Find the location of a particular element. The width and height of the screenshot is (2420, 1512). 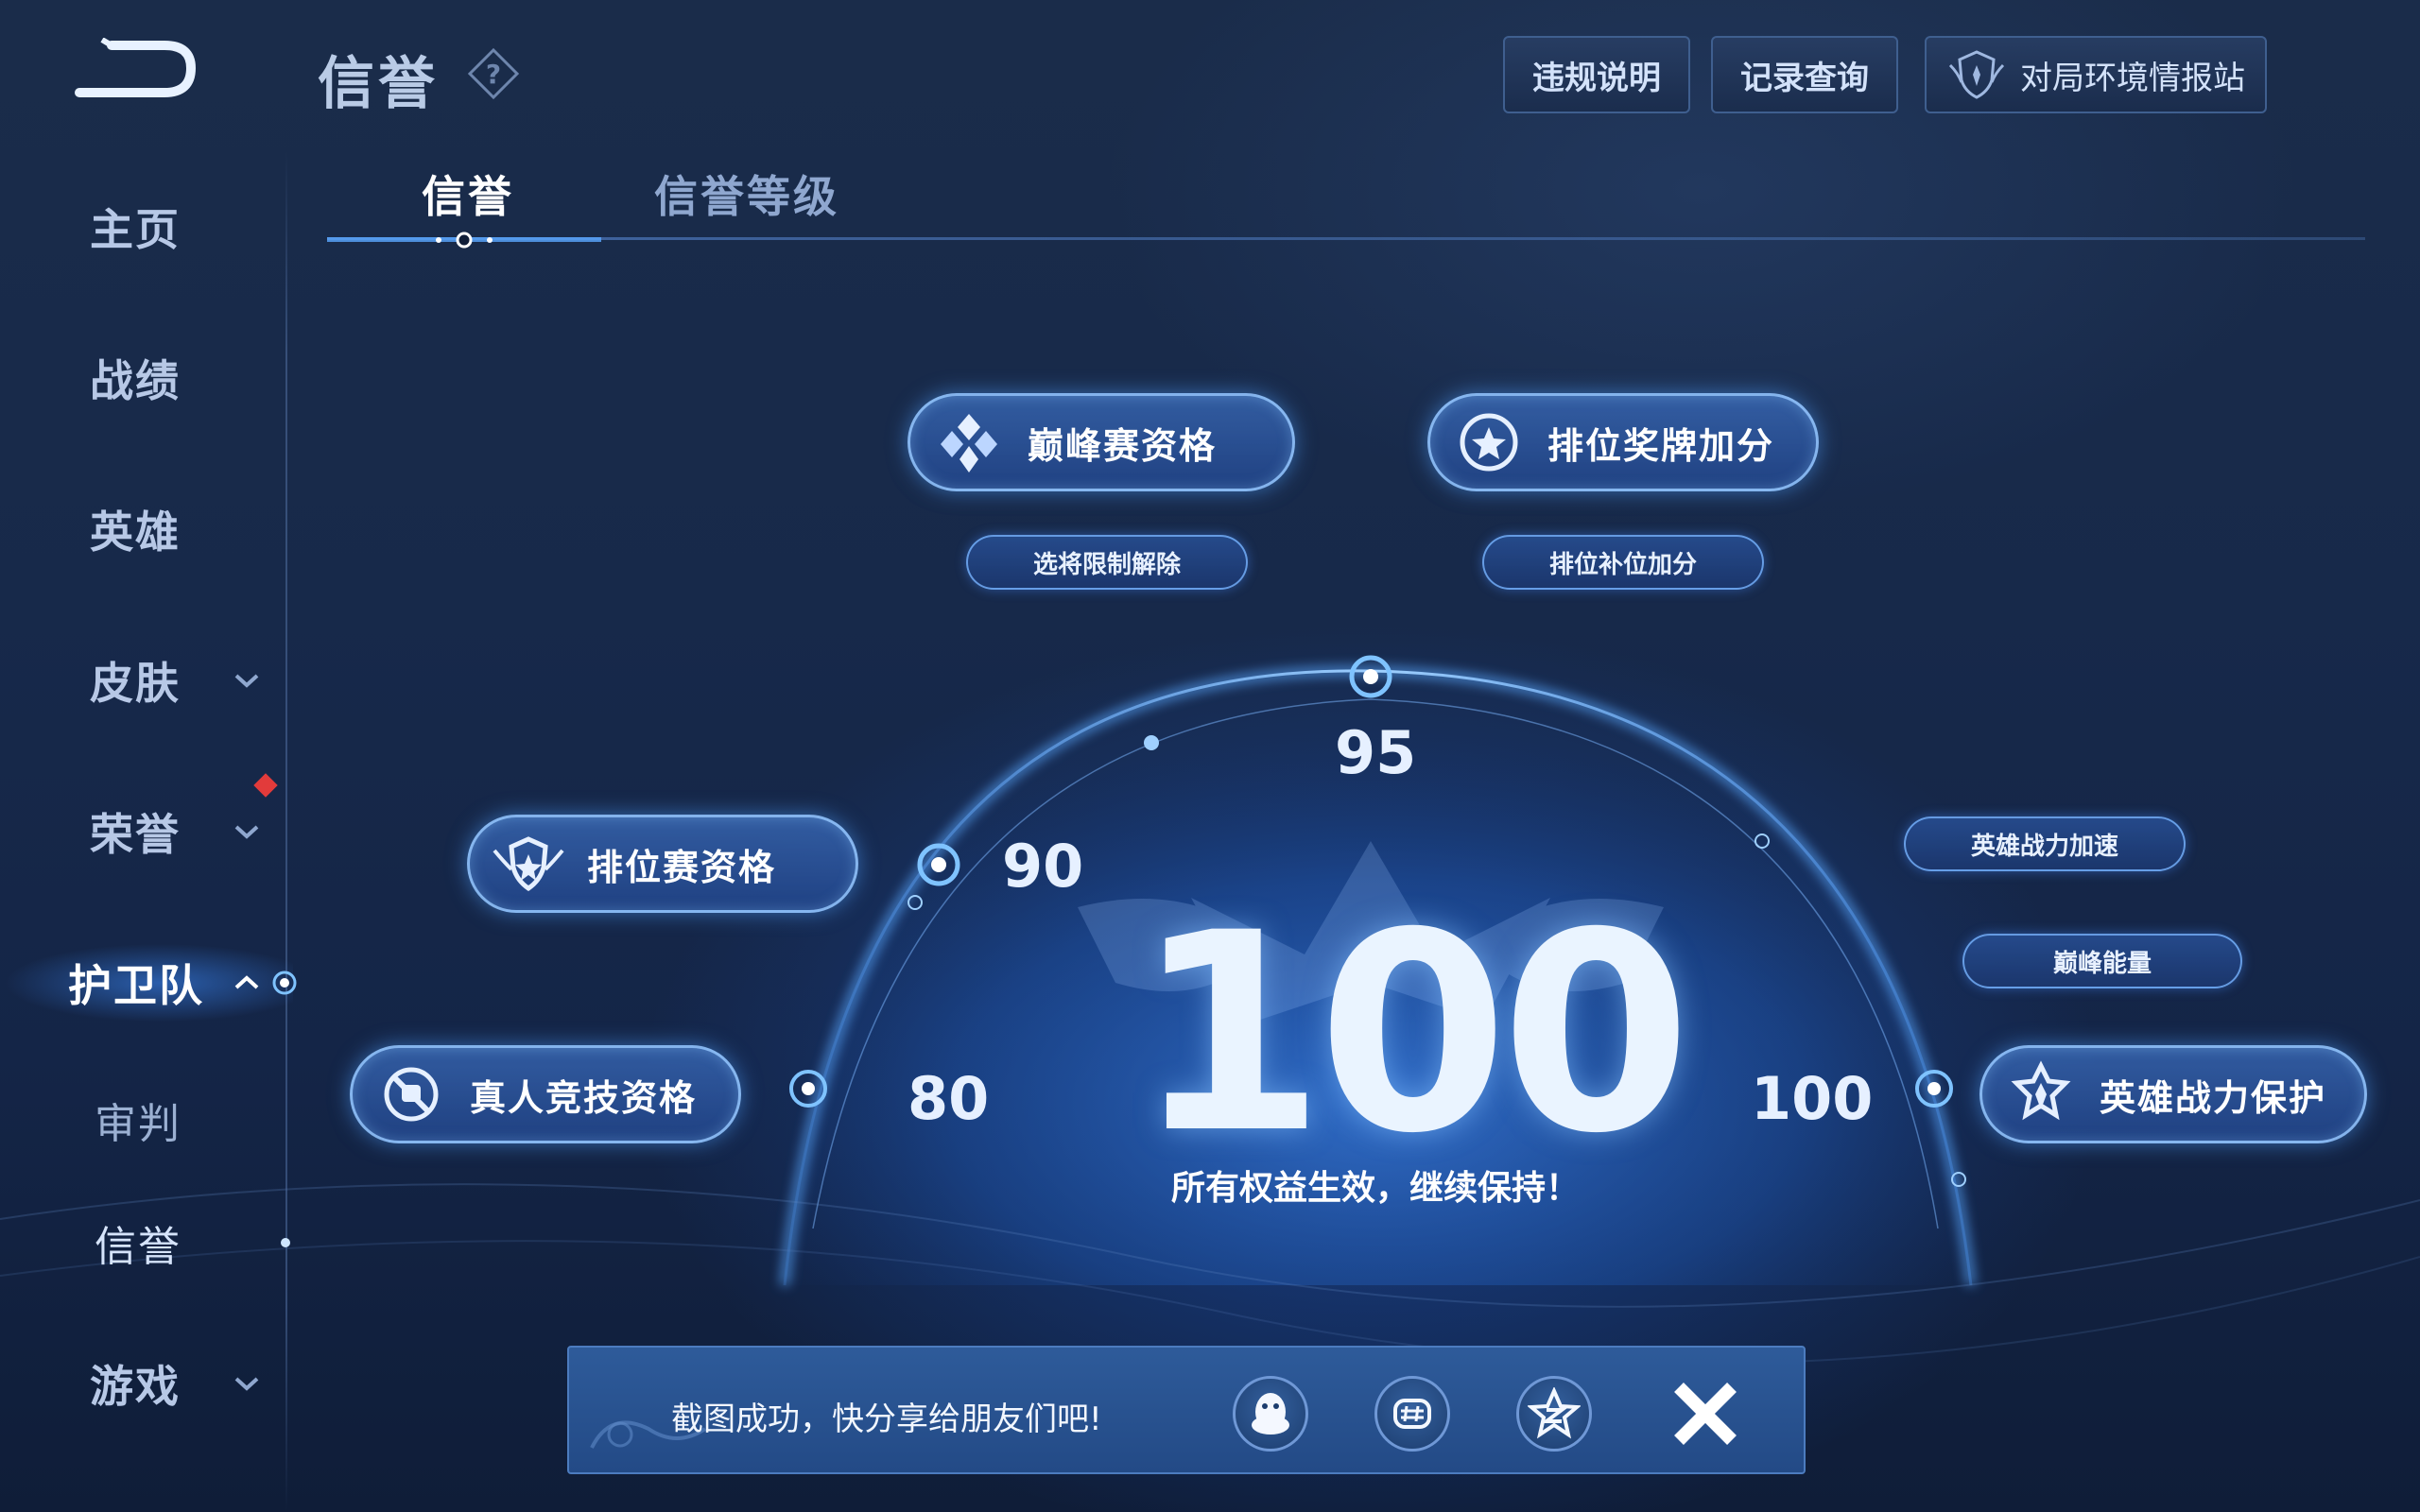

record-query-button: 记录查询 is located at coordinates (1804, 74).